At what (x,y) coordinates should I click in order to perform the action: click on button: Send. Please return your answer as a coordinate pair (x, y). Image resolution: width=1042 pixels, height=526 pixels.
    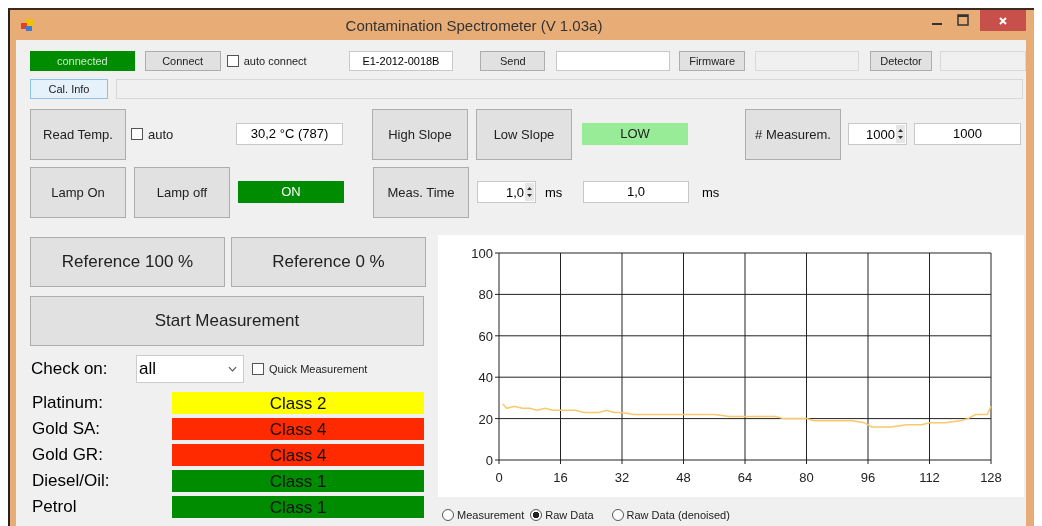
    Looking at the image, I should click on (513, 60).